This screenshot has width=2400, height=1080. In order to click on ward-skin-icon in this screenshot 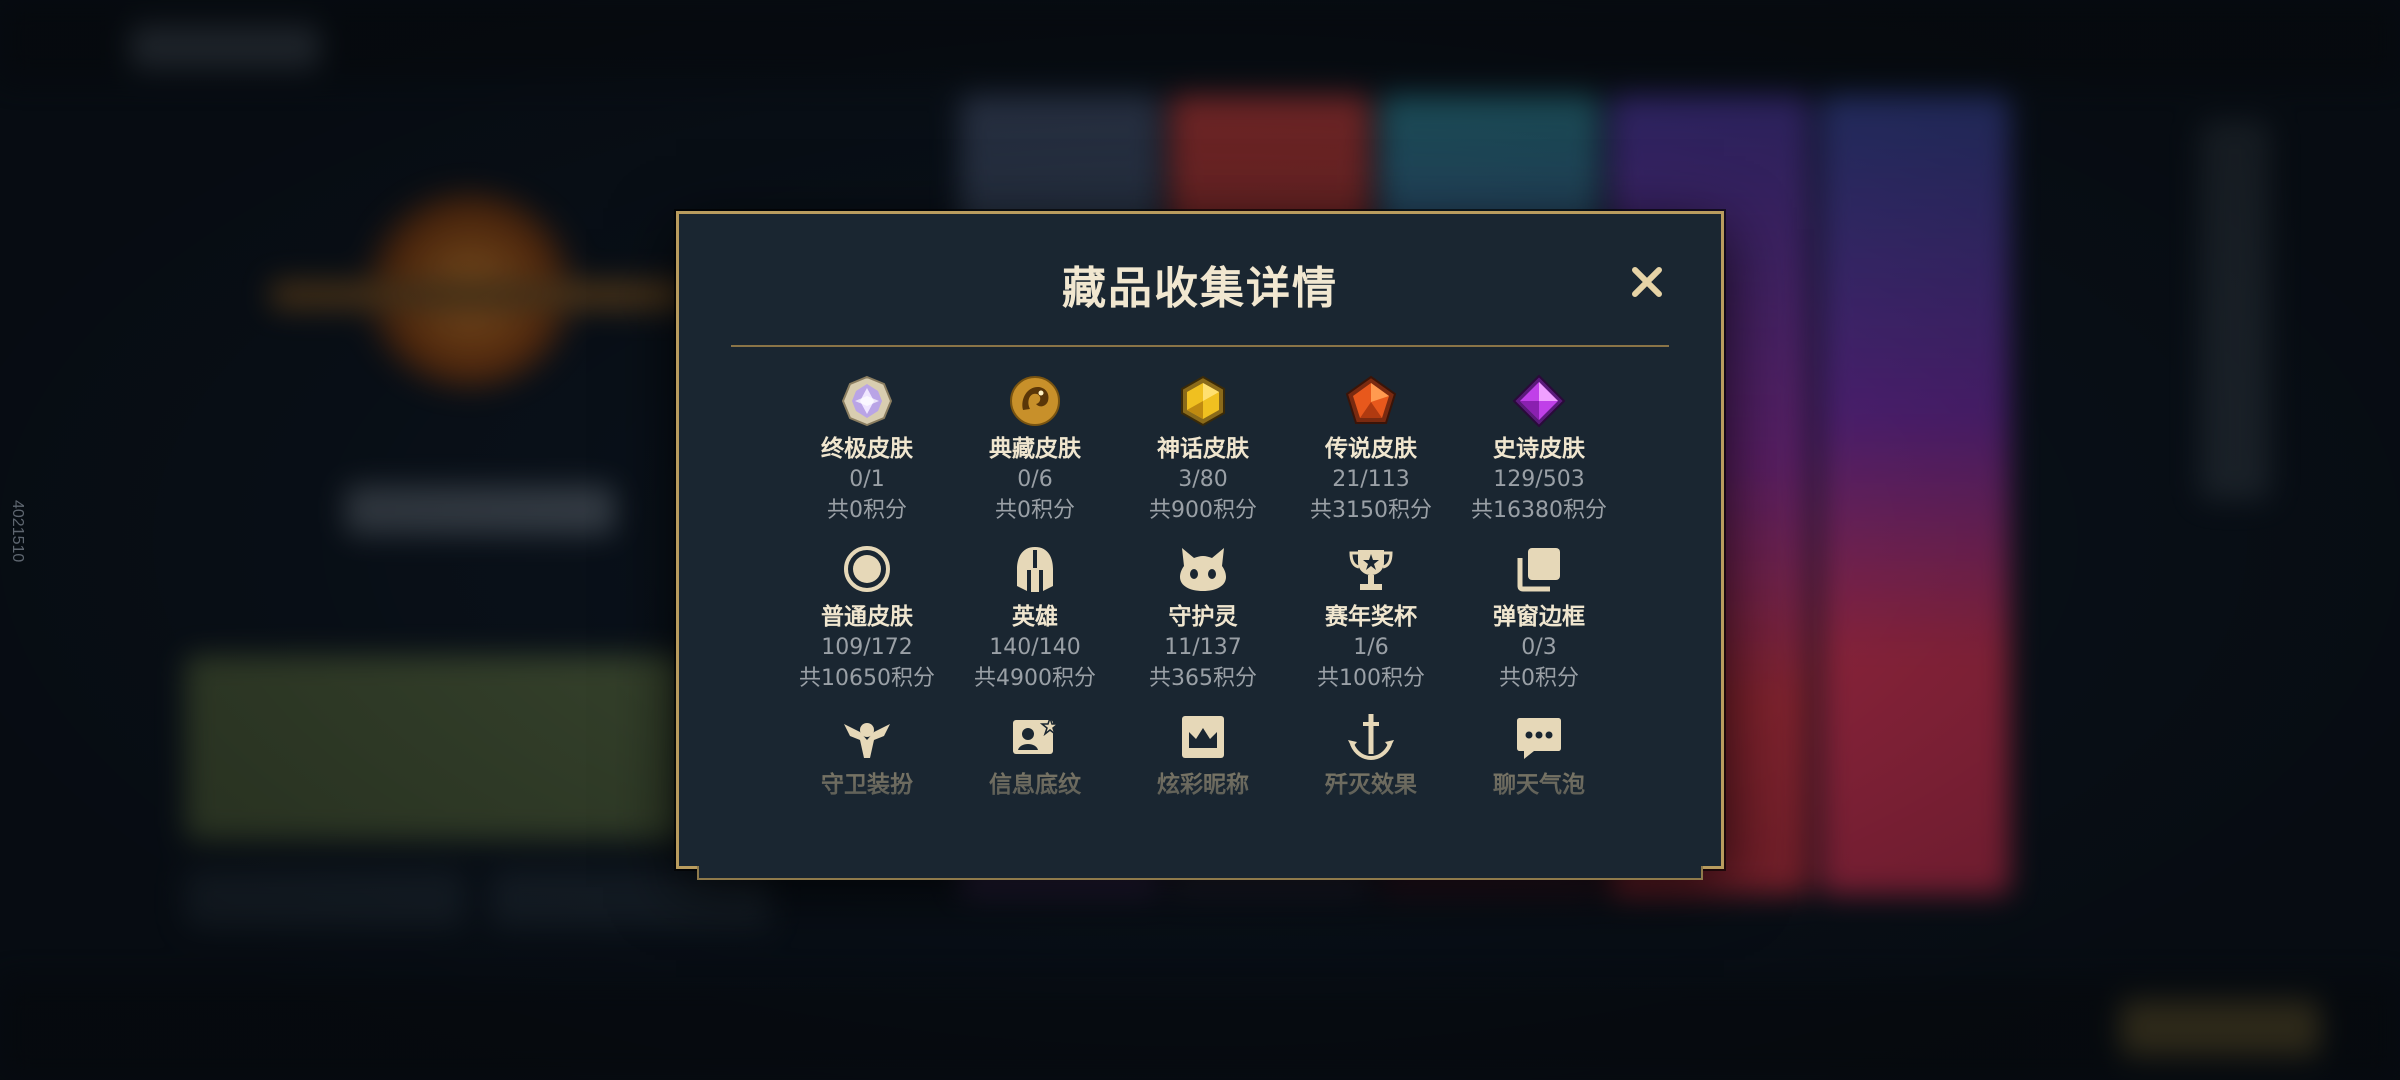, I will do `click(867, 737)`.